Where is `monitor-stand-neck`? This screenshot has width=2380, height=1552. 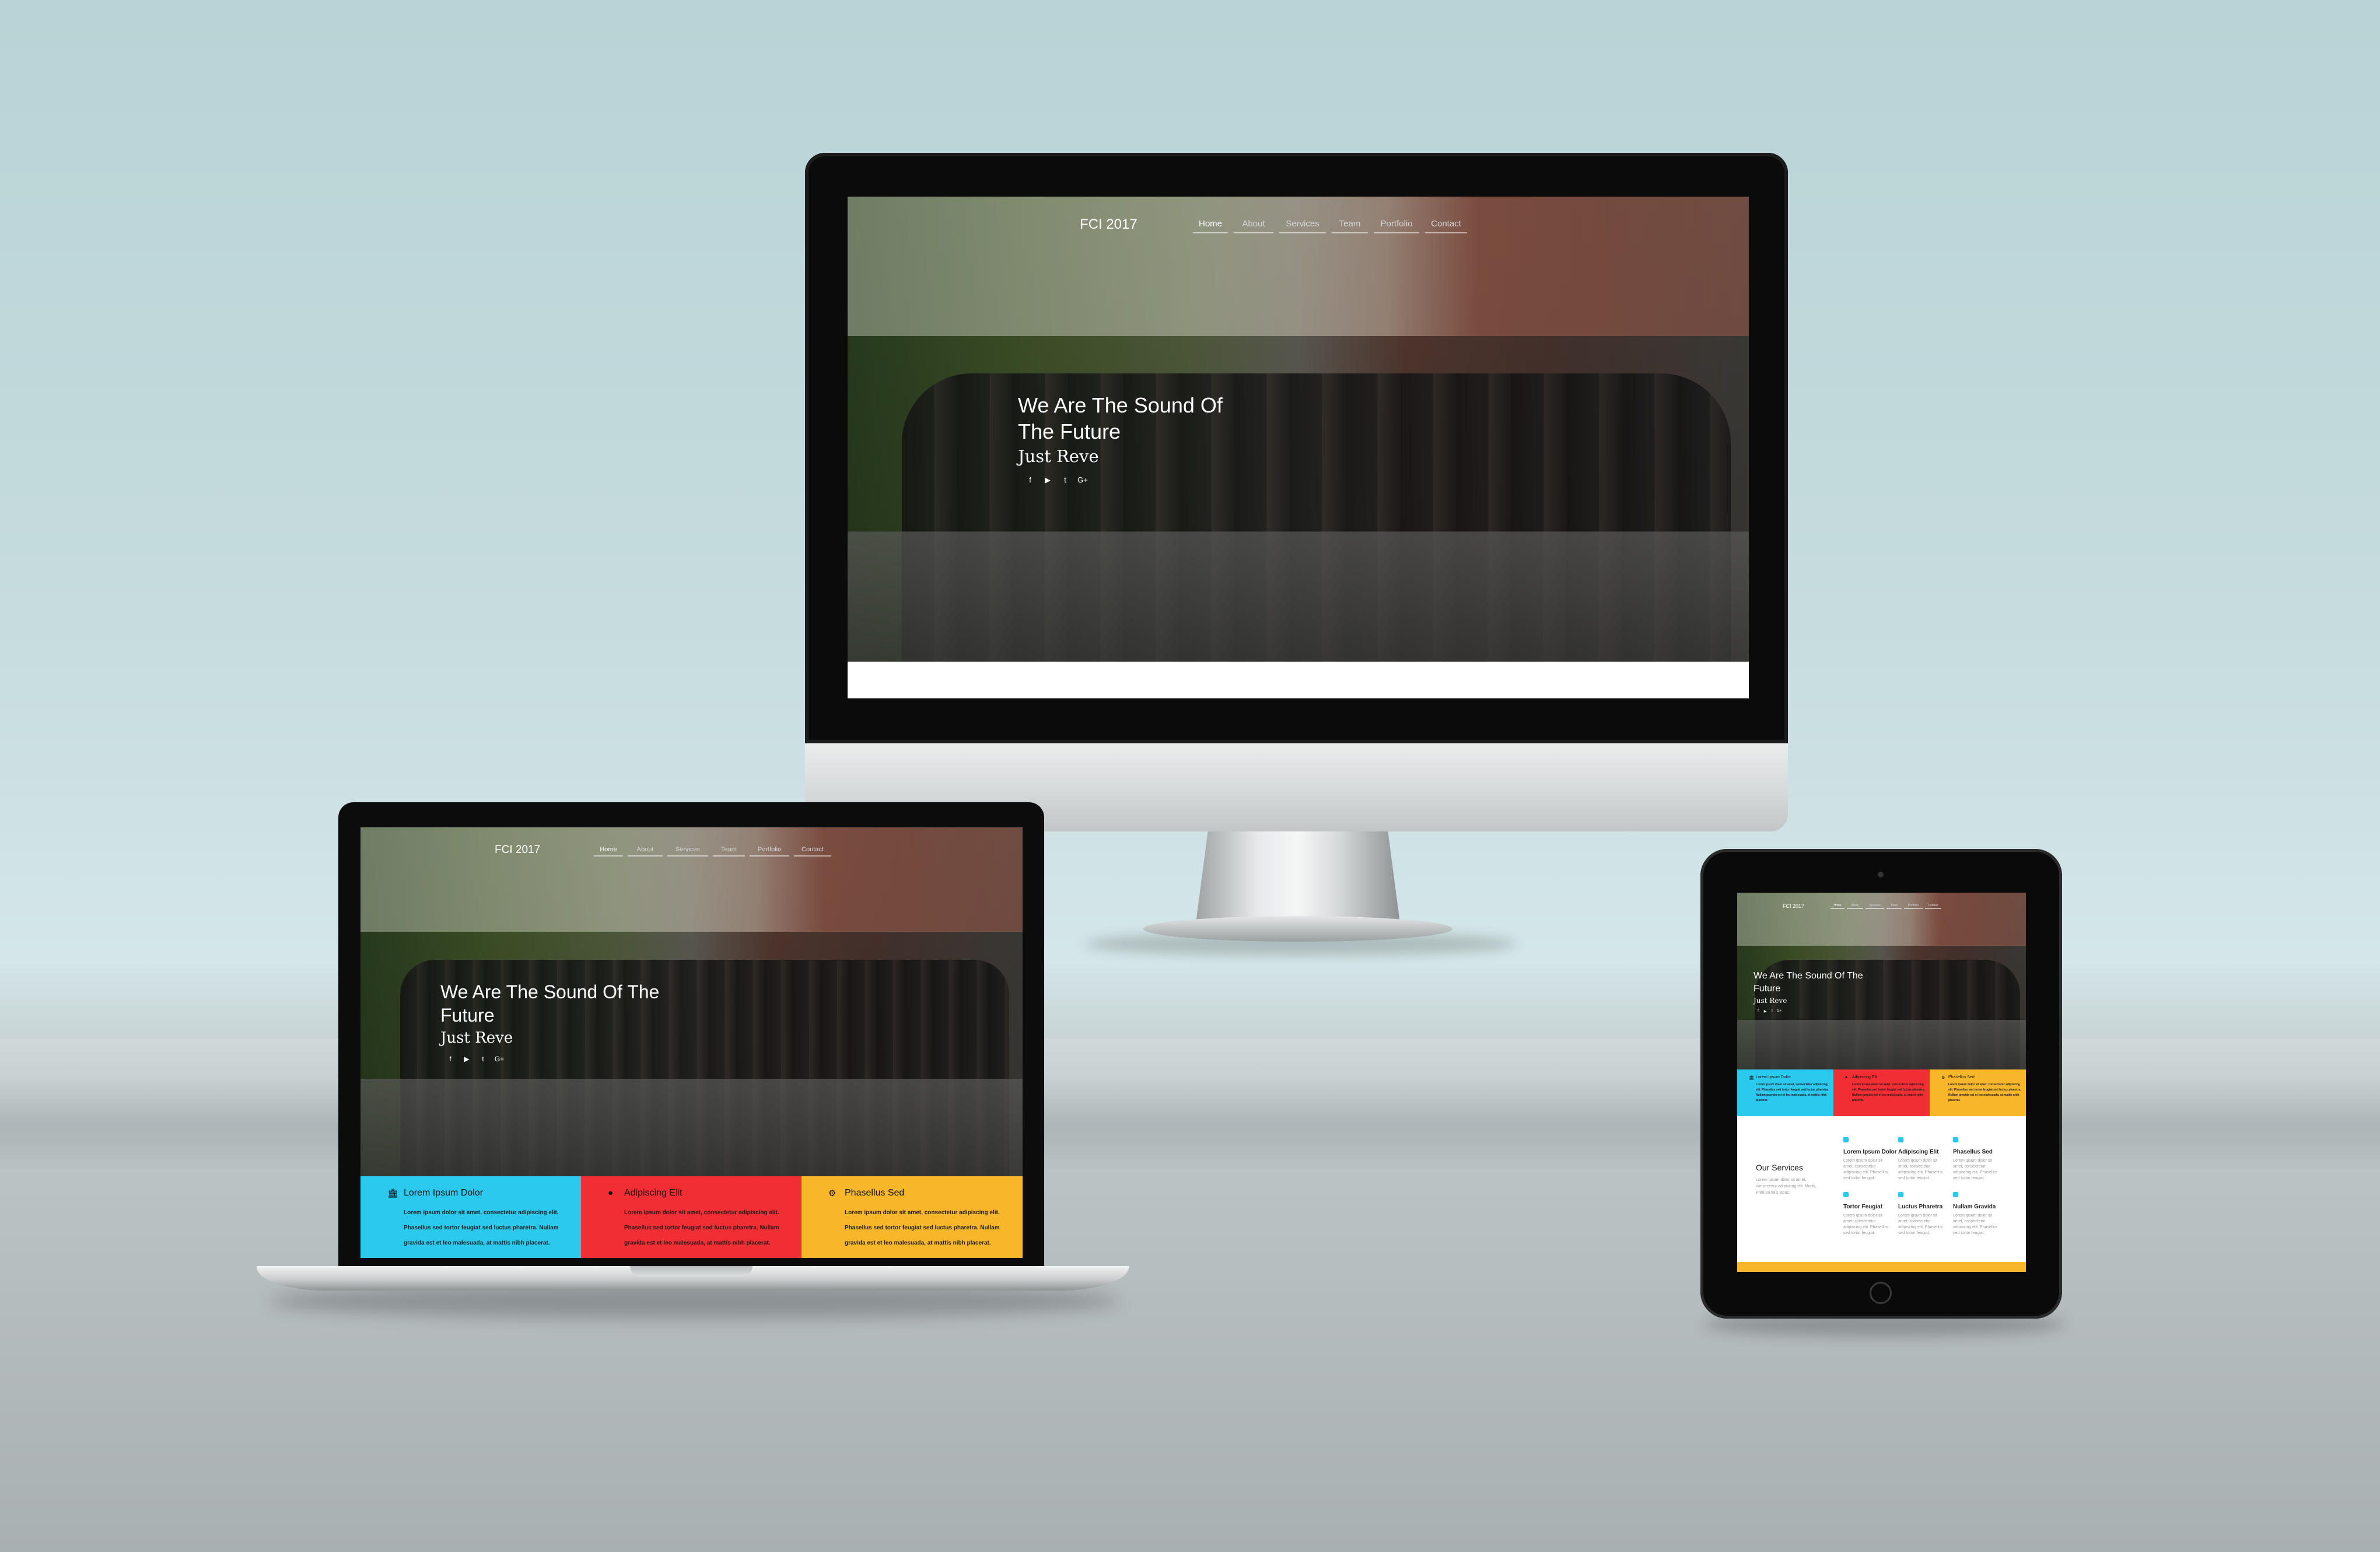
monitor-stand-neck is located at coordinates (1298, 876).